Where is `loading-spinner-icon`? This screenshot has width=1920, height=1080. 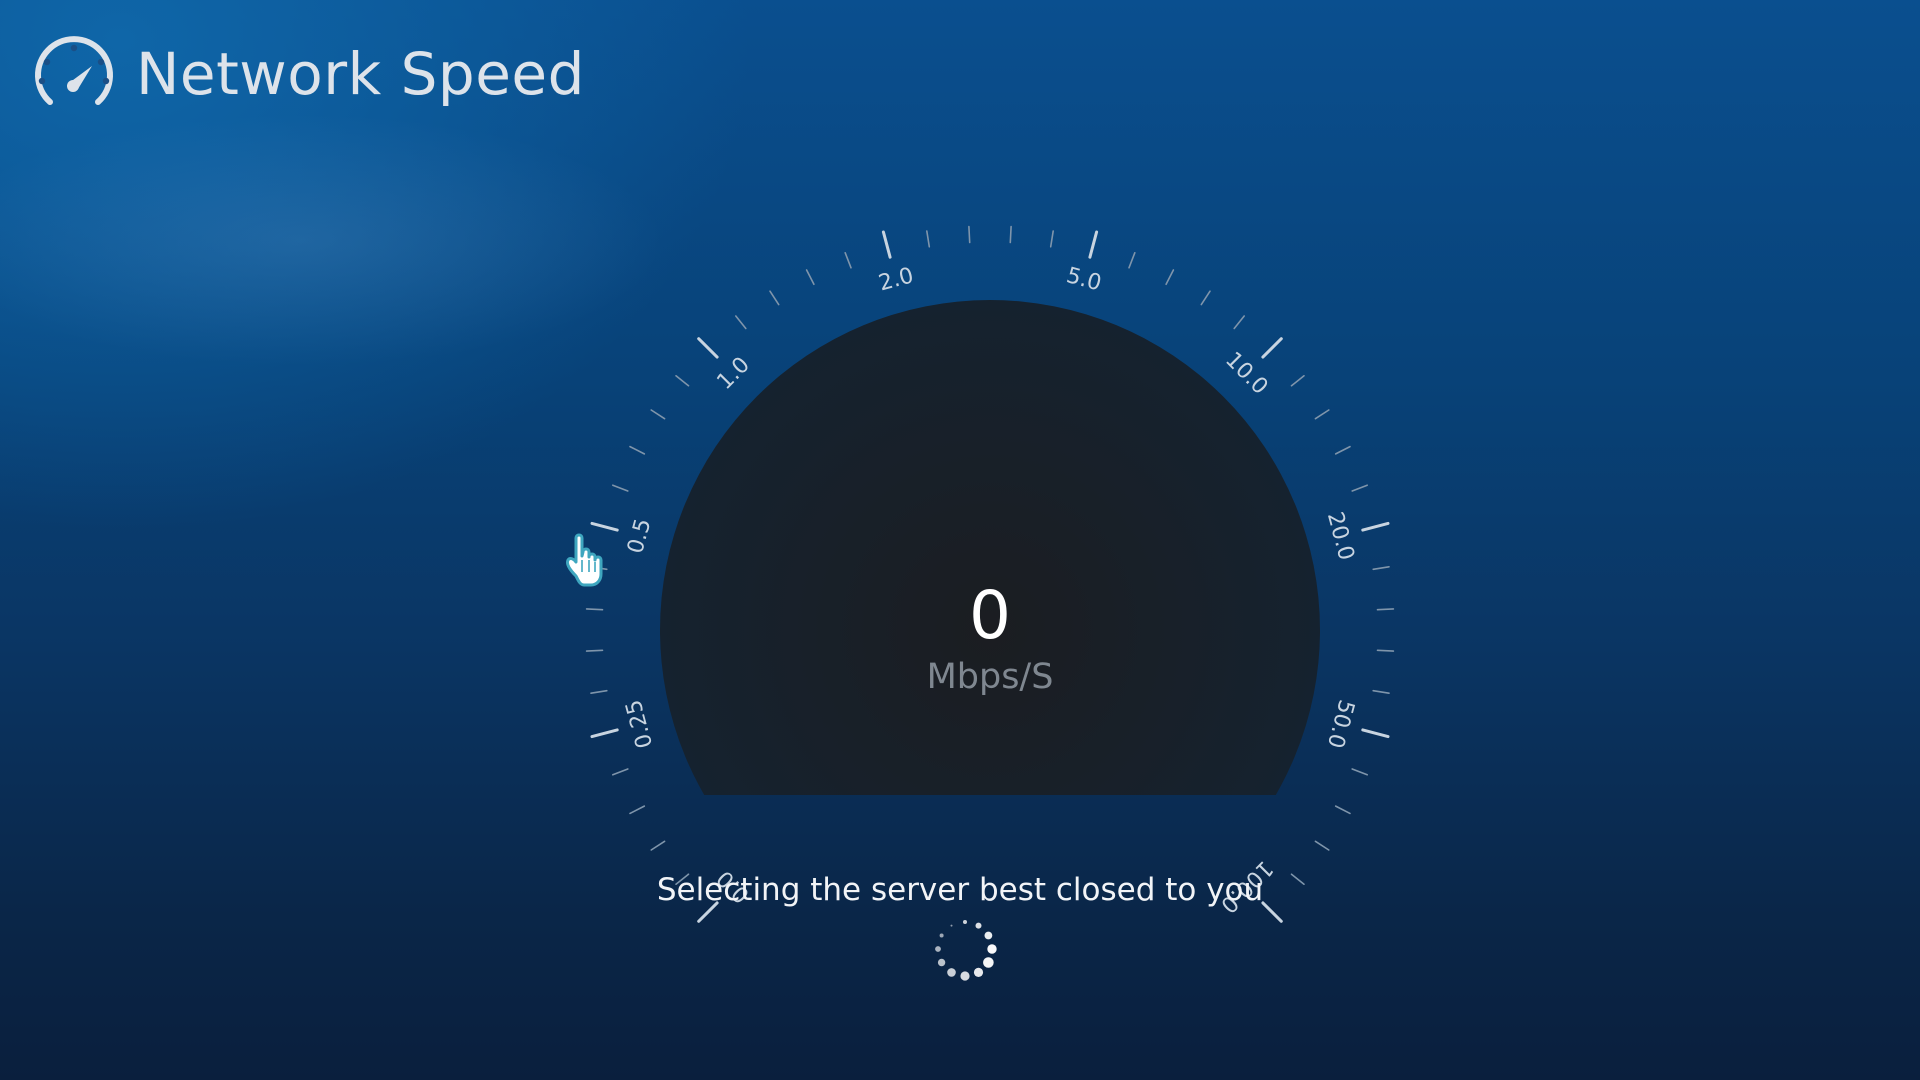
loading-spinner-icon is located at coordinates (966, 950).